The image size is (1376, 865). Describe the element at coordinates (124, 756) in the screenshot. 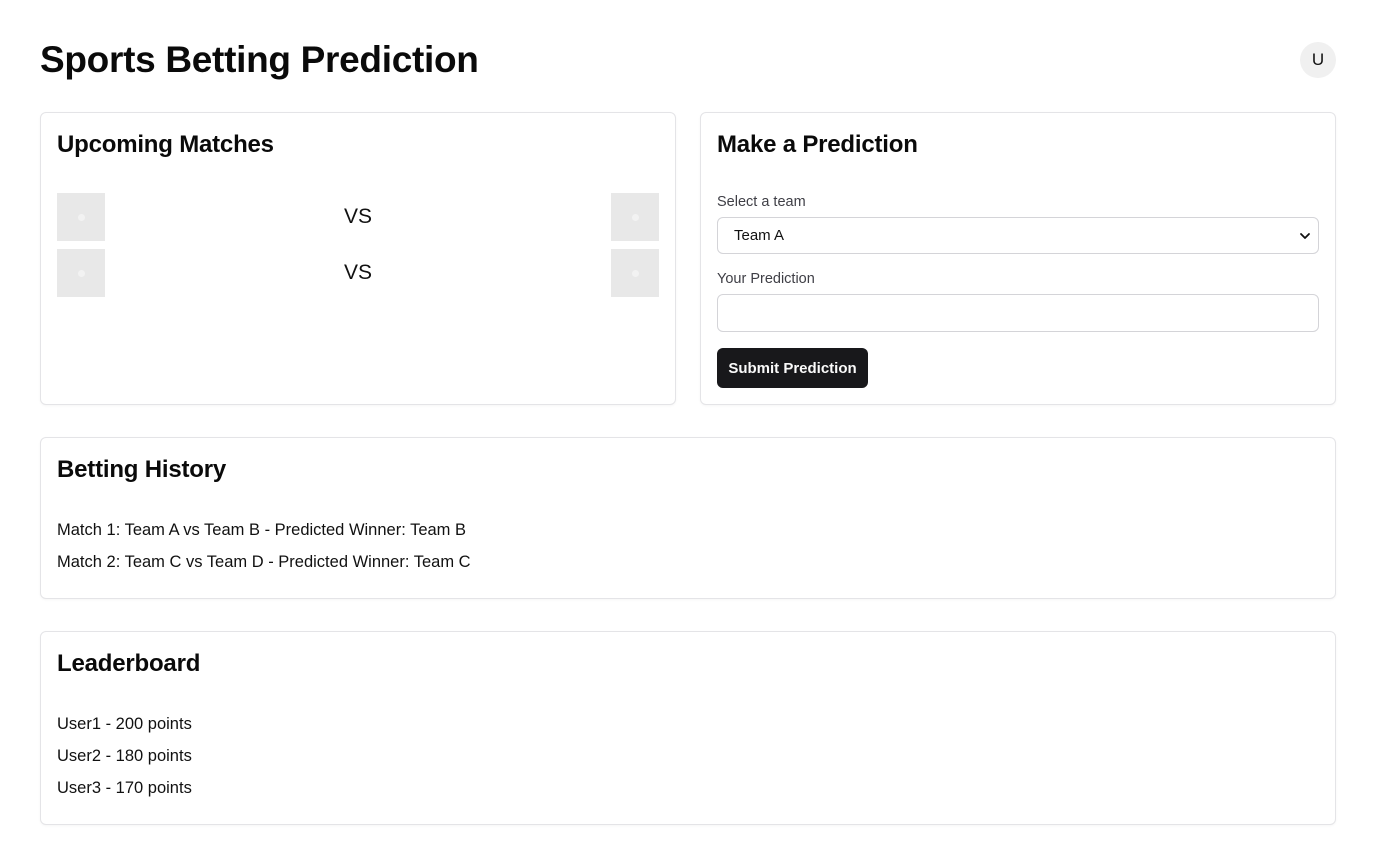

I see `leaderboard-item: User2 - 180 points` at that location.